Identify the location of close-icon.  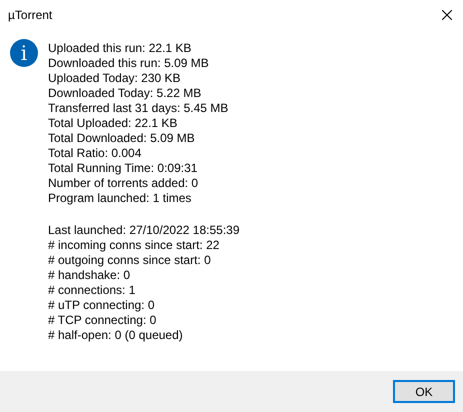
(447, 15).